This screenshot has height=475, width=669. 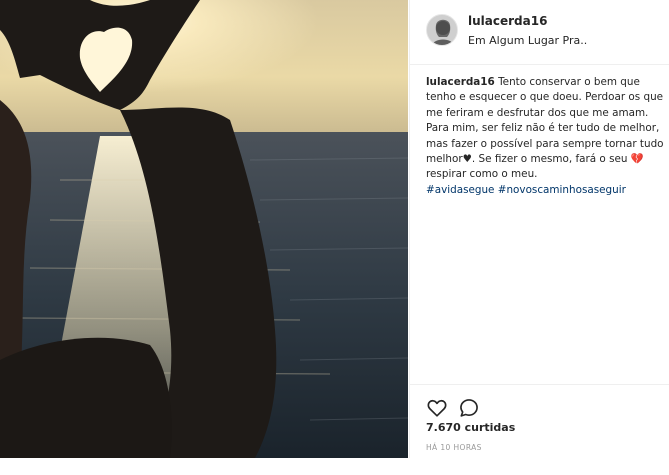 What do you see at coordinates (470, 427) in the screenshot?
I see `likes-count: 7.670 curtidas` at bounding box center [470, 427].